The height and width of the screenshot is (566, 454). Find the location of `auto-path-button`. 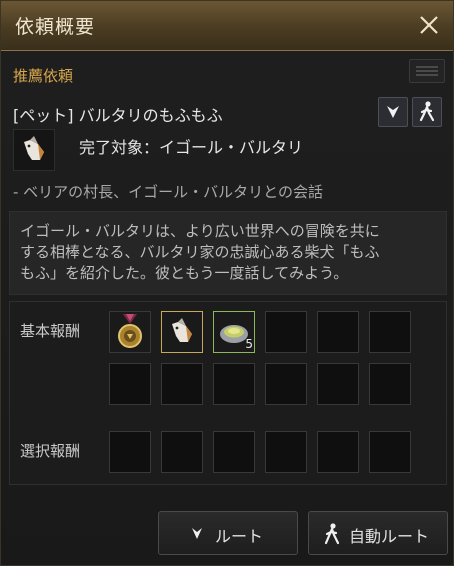

auto-path-button is located at coordinates (427, 112).